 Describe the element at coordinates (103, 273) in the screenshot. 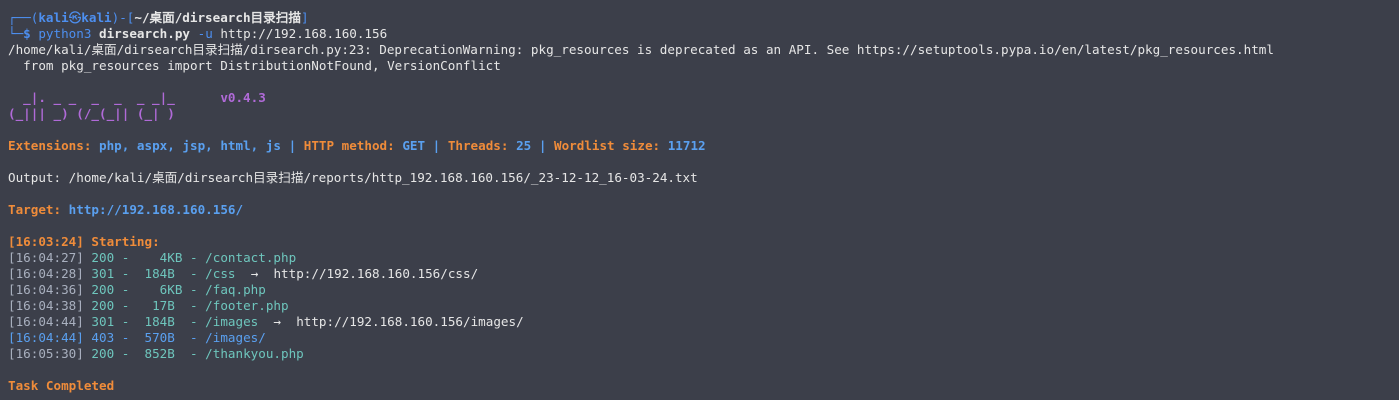

I see `result-code: 301` at that location.